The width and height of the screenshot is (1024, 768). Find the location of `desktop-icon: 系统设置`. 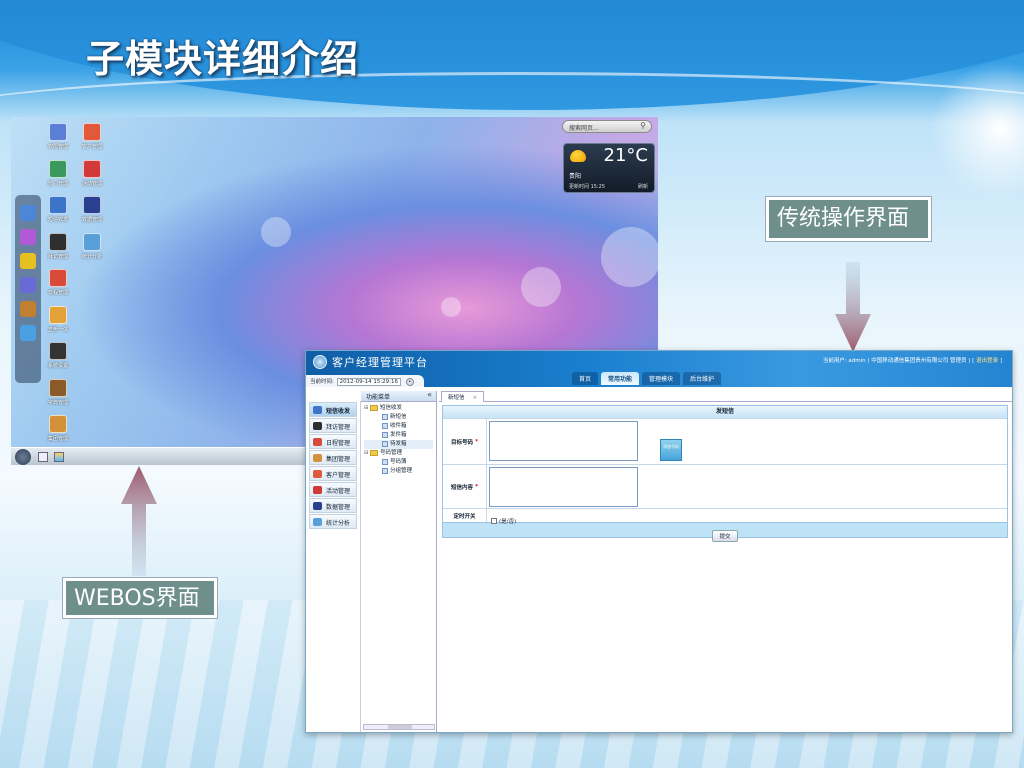

desktop-icon: 系统设置 is located at coordinates (58, 355).